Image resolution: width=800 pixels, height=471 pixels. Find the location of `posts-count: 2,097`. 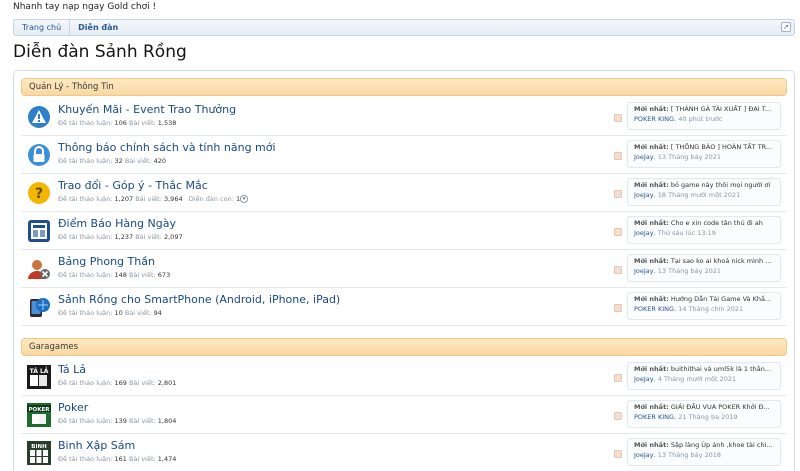

posts-count: 2,097 is located at coordinates (173, 237).